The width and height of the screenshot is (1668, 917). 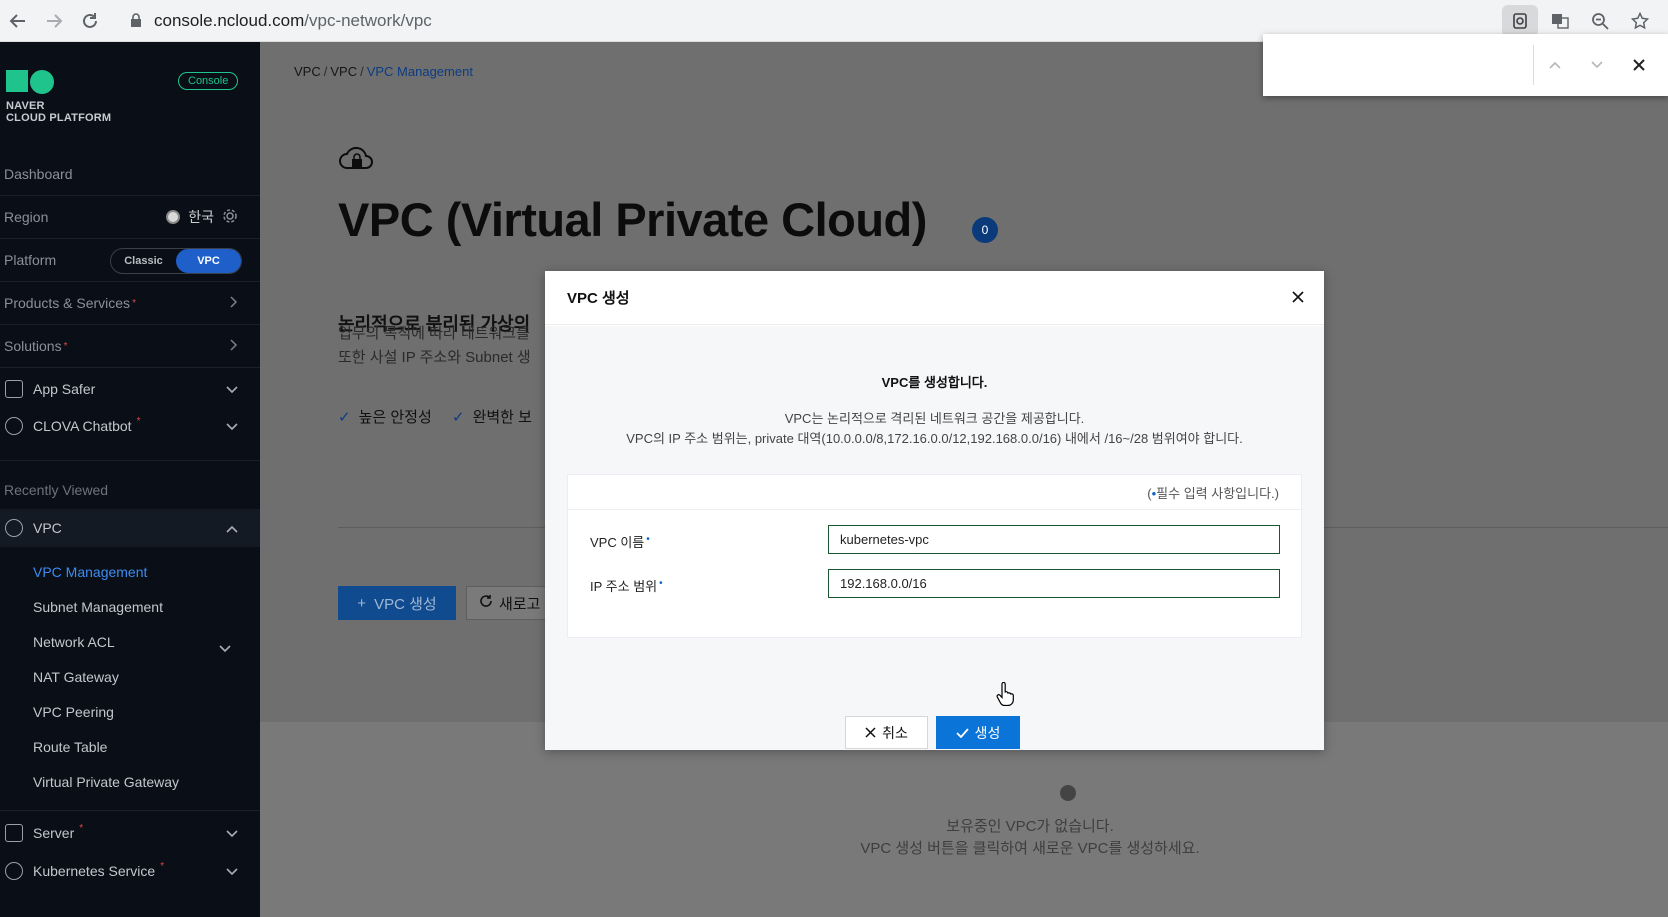 What do you see at coordinates (90, 21) in the screenshot?
I see `reload-icon` at bounding box center [90, 21].